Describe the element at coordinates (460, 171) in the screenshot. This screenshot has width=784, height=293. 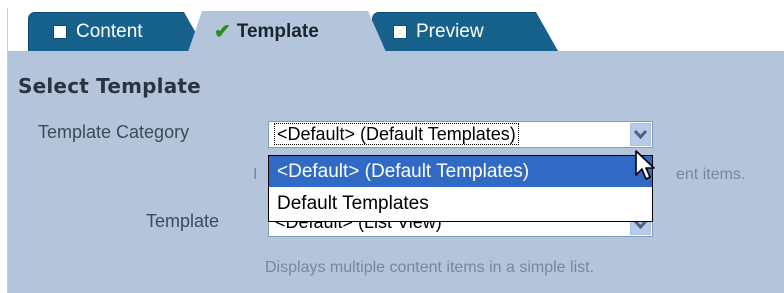
I see `dropdown-option: <Default> (Default Templates)` at that location.